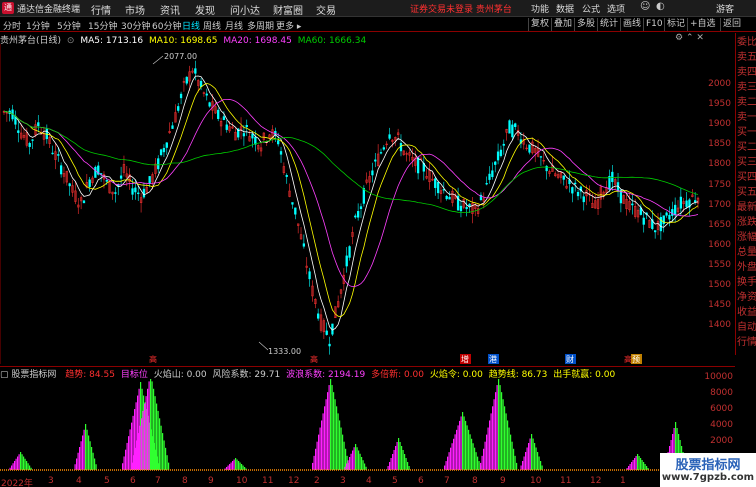 This screenshot has width=756, height=487. Describe the element at coordinates (608, 24) in the screenshot. I see `stats-button: 统计` at that location.